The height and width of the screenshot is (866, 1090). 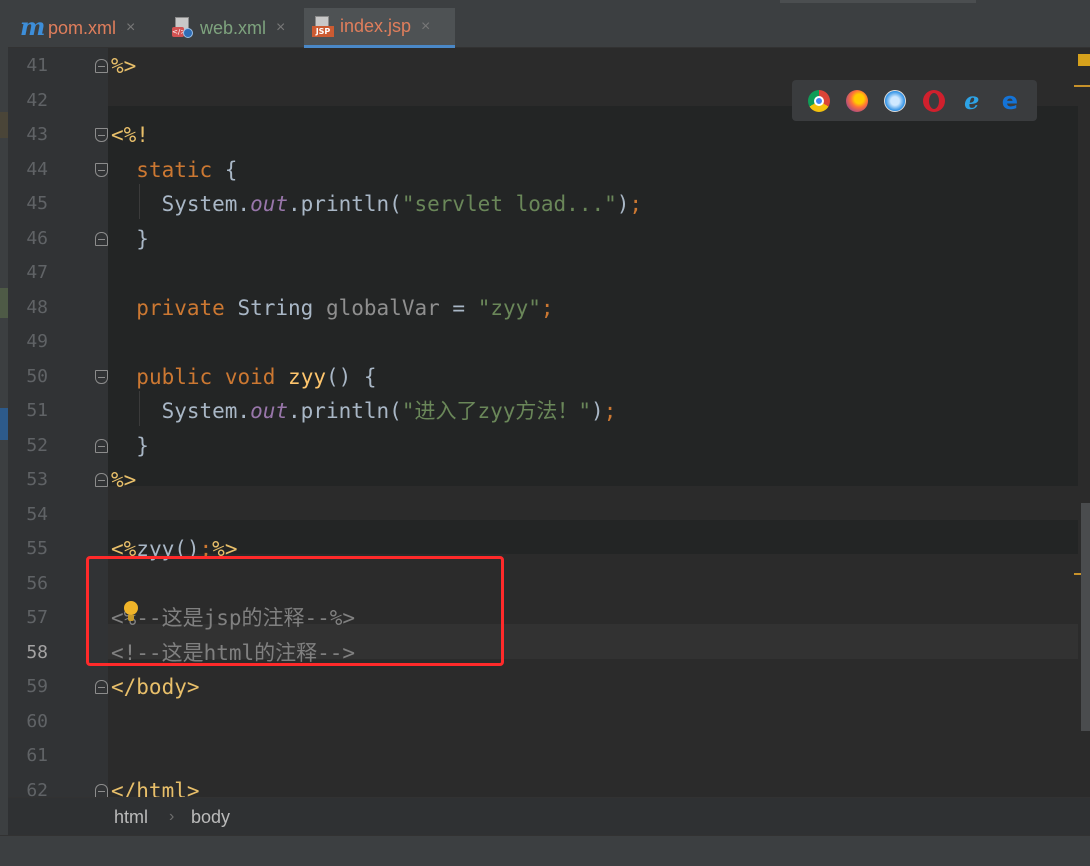 I want to click on code-line: System.out.println("servlet load...");, so click(x=377, y=204).